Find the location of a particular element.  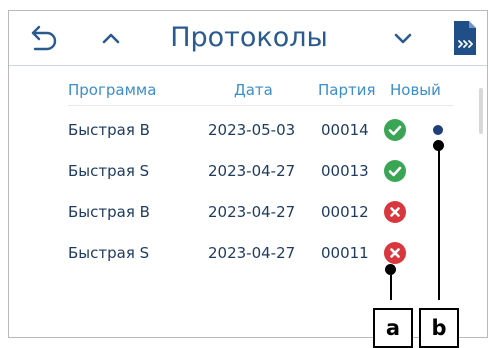

callout-b-label: b is located at coordinates (439, 328).